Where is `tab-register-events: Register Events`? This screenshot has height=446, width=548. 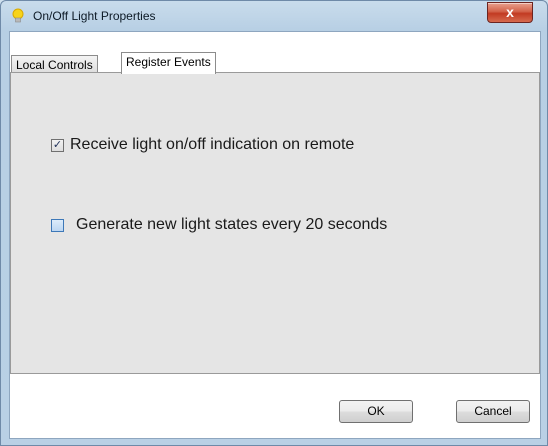
tab-register-events: Register Events is located at coordinates (168, 63).